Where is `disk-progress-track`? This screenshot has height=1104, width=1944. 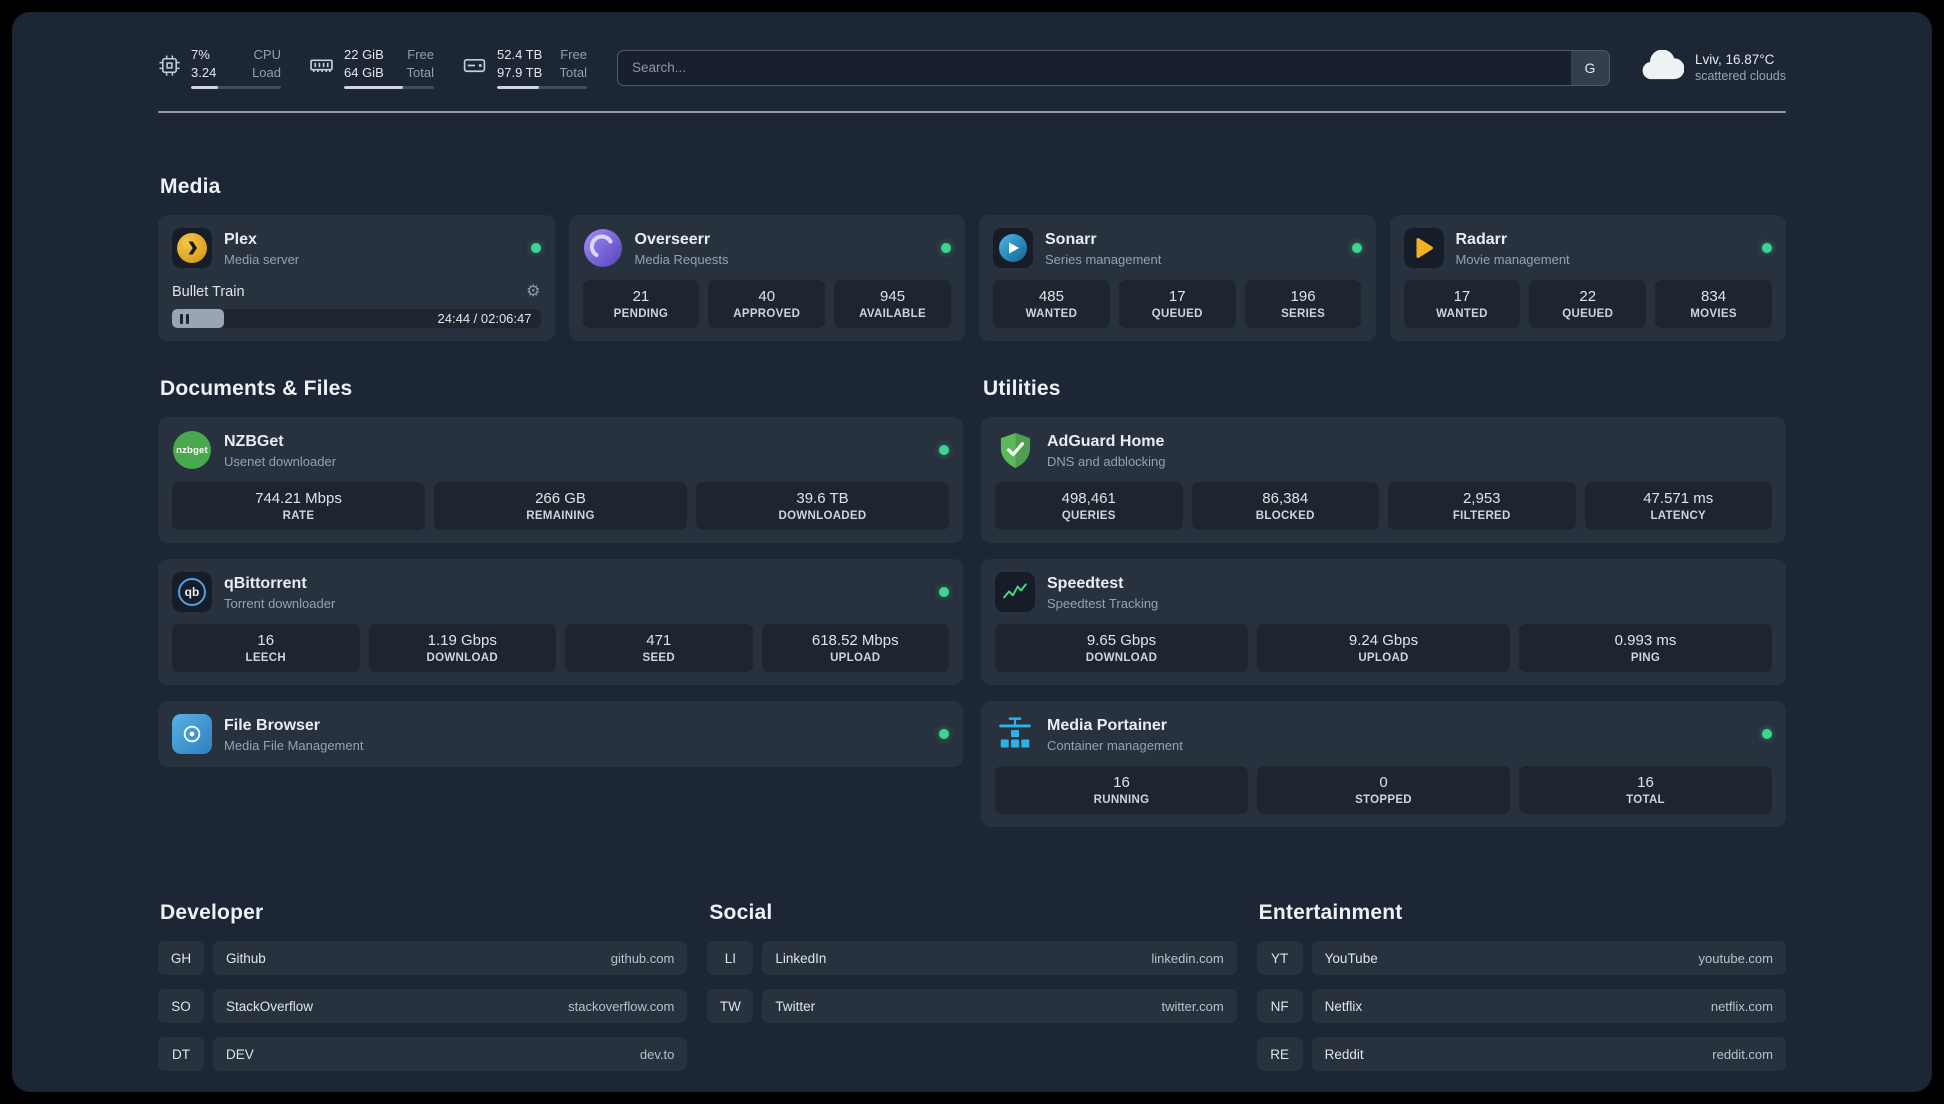 disk-progress-track is located at coordinates (542, 88).